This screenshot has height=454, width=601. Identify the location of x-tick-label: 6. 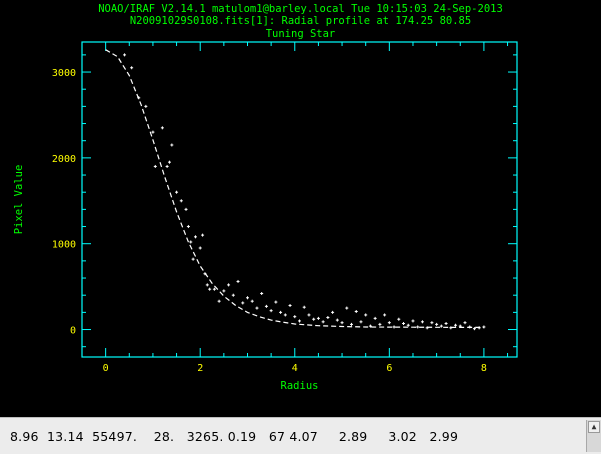
(389, 368).